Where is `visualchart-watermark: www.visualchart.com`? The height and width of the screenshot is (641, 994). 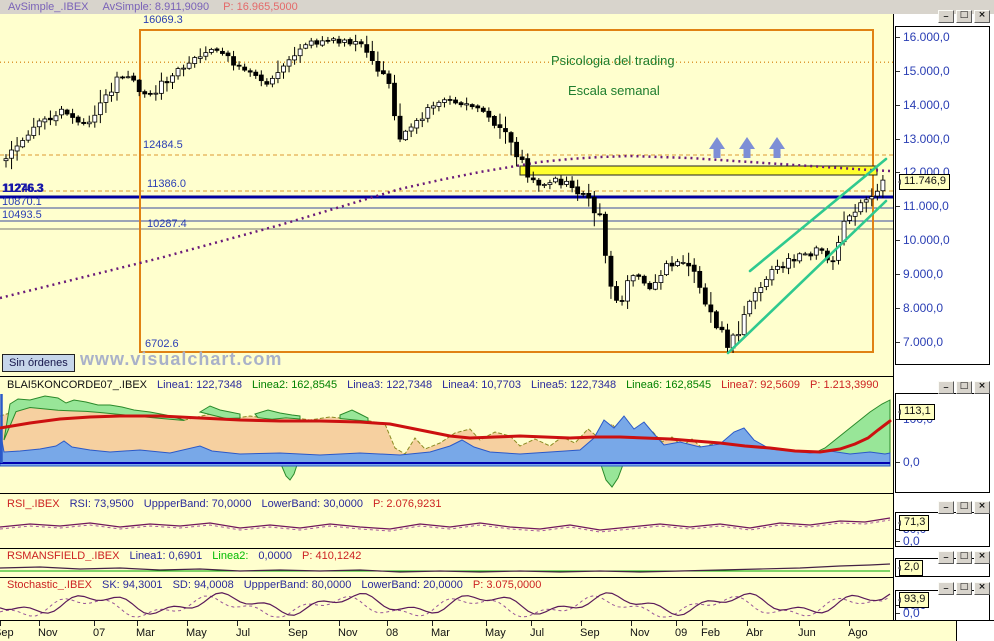
visualchart-watermark: www.visualchart.com is located at coordinates (181, 359).